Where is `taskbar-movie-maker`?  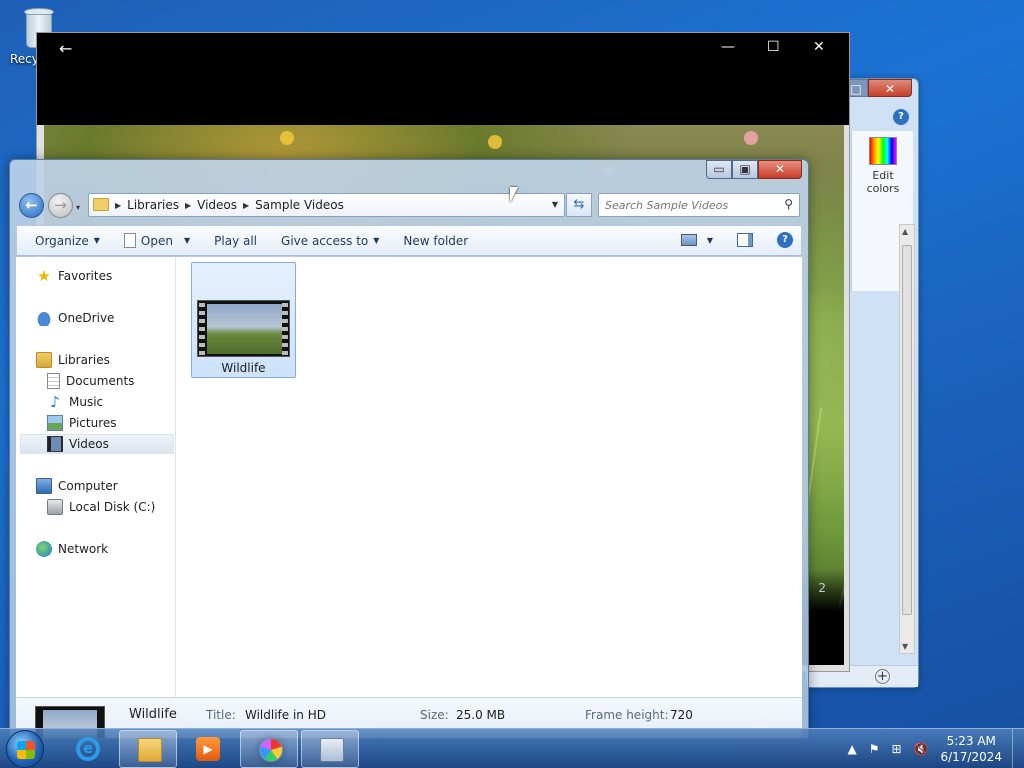
taskbar-movie-maker is located at coordinates (330, 749).